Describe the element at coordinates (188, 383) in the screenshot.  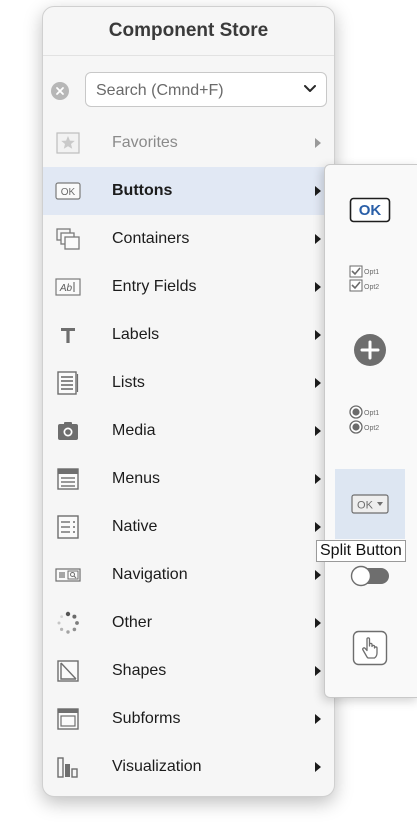
I see `category-item-lists: Lists` at that location.